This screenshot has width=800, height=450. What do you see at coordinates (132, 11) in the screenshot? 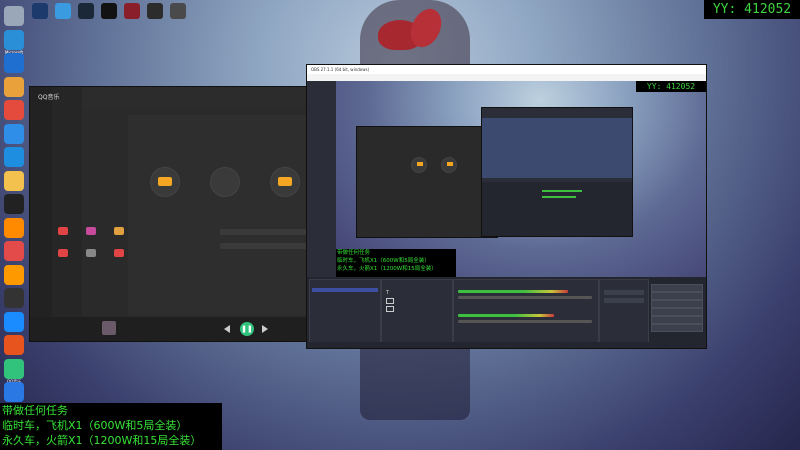
I see `top-app-5-icon` at bounding box center [132, 11].